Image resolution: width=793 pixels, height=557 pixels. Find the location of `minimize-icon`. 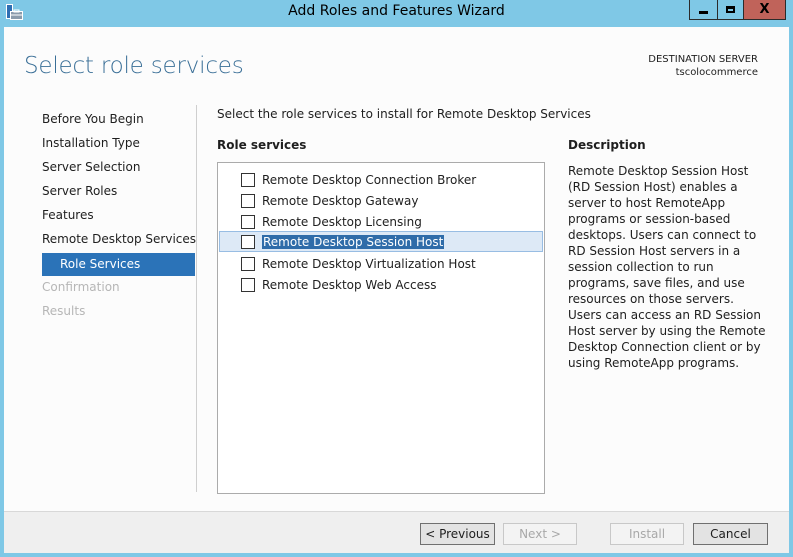

minimize-icon is located at coordinates (703, 12).